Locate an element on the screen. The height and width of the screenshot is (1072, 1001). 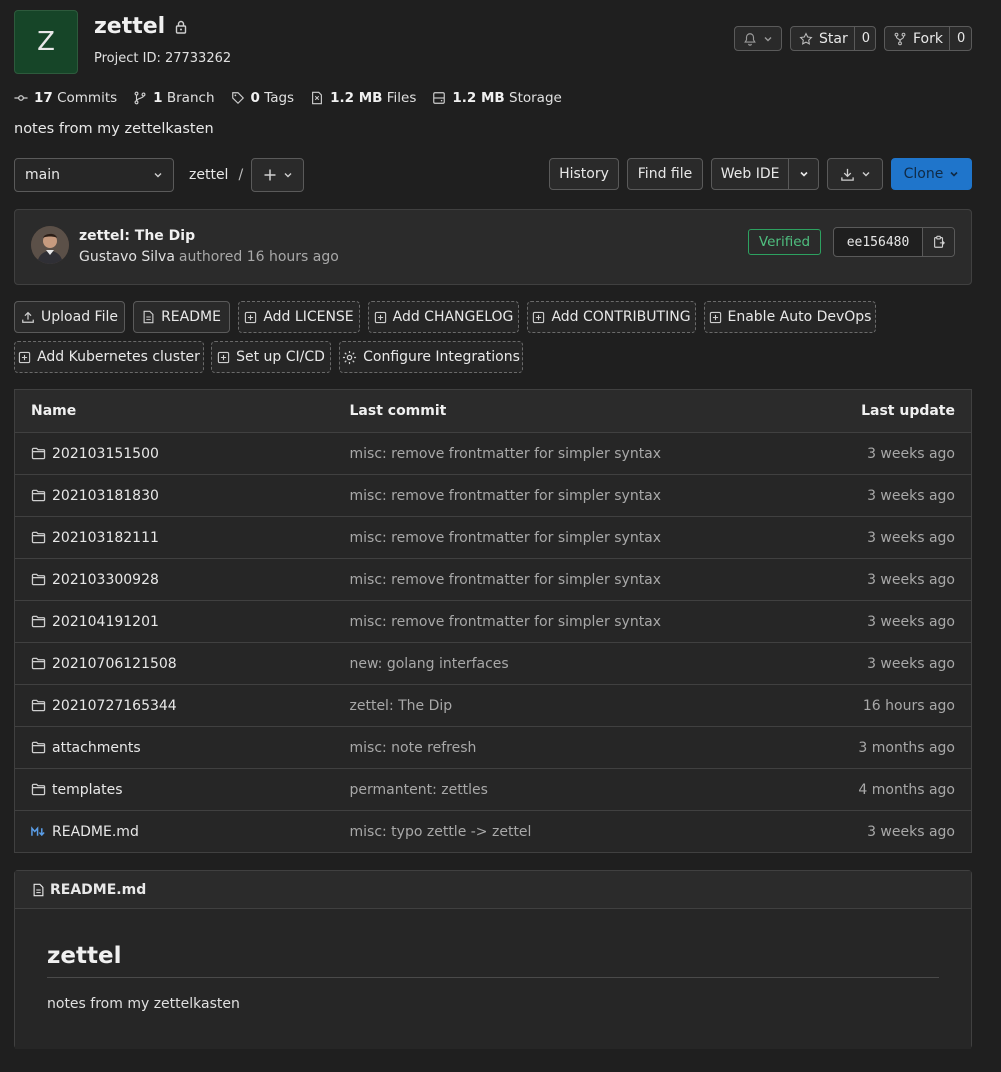
file-name-cell: 202104191201 is located at coordinates (174, 621).